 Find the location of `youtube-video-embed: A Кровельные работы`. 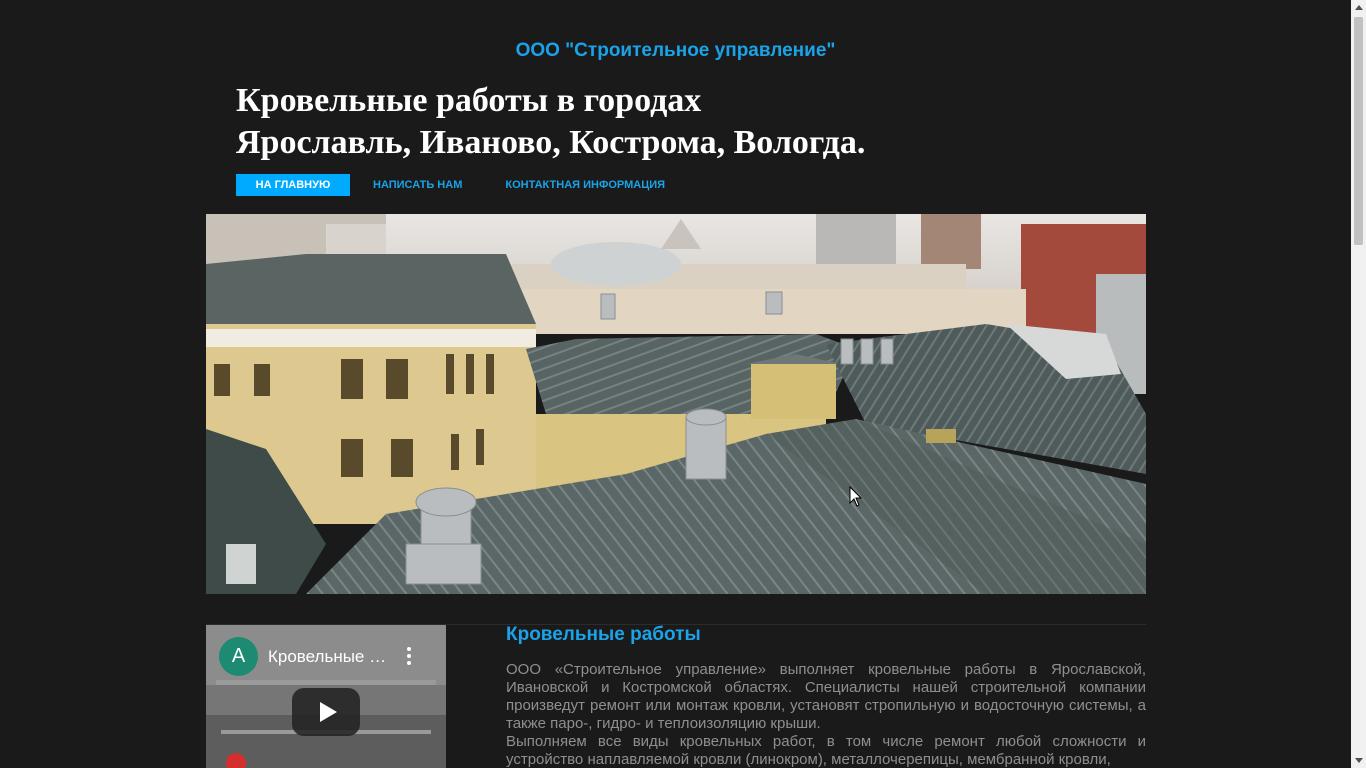

youtube-video-embed: A Кровельные работы is located at coordinates (326, 696).